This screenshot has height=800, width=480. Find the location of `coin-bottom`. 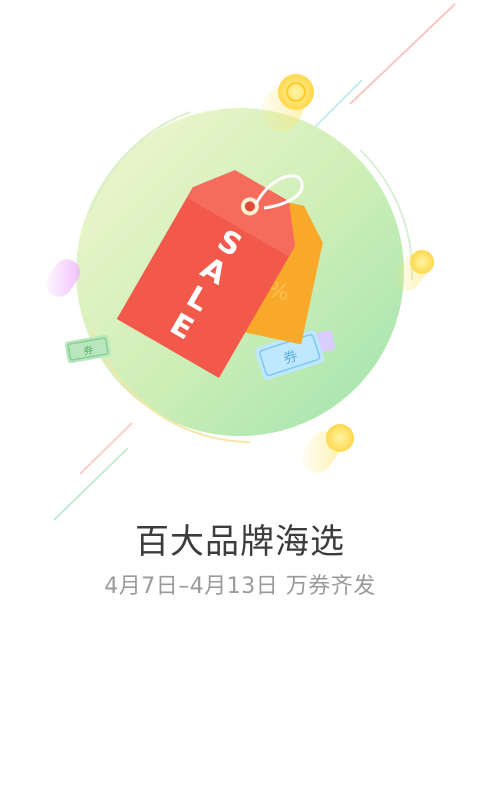

coin-bottom is located at coordinates (327, 448).